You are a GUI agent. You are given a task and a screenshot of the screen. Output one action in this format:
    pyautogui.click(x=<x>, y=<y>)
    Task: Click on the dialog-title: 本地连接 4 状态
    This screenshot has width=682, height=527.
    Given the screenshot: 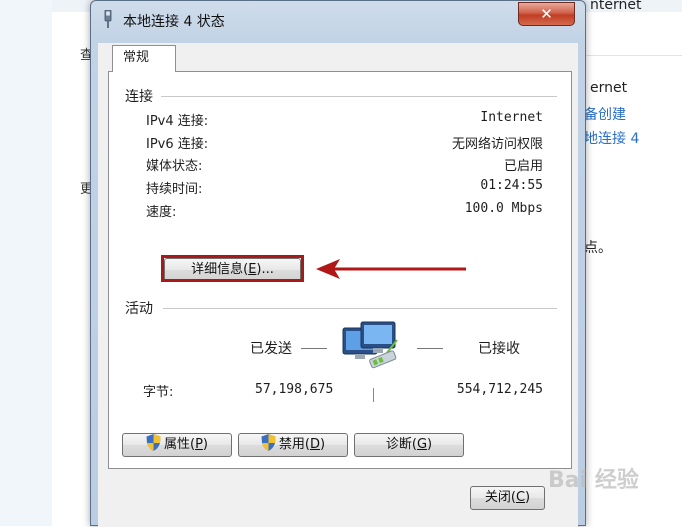 What is the action you would take?
    pyautogui.click(x=174, y=22)
    